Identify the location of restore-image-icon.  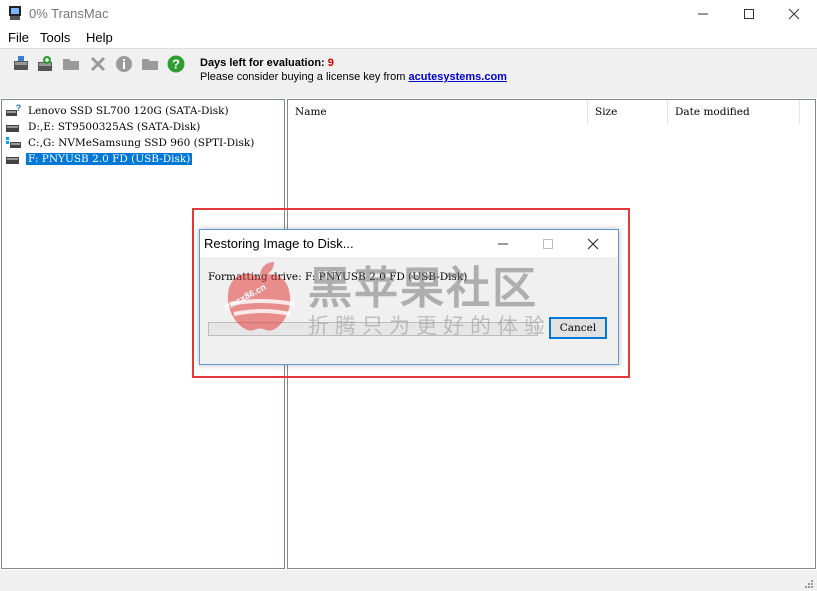
(45, 64).